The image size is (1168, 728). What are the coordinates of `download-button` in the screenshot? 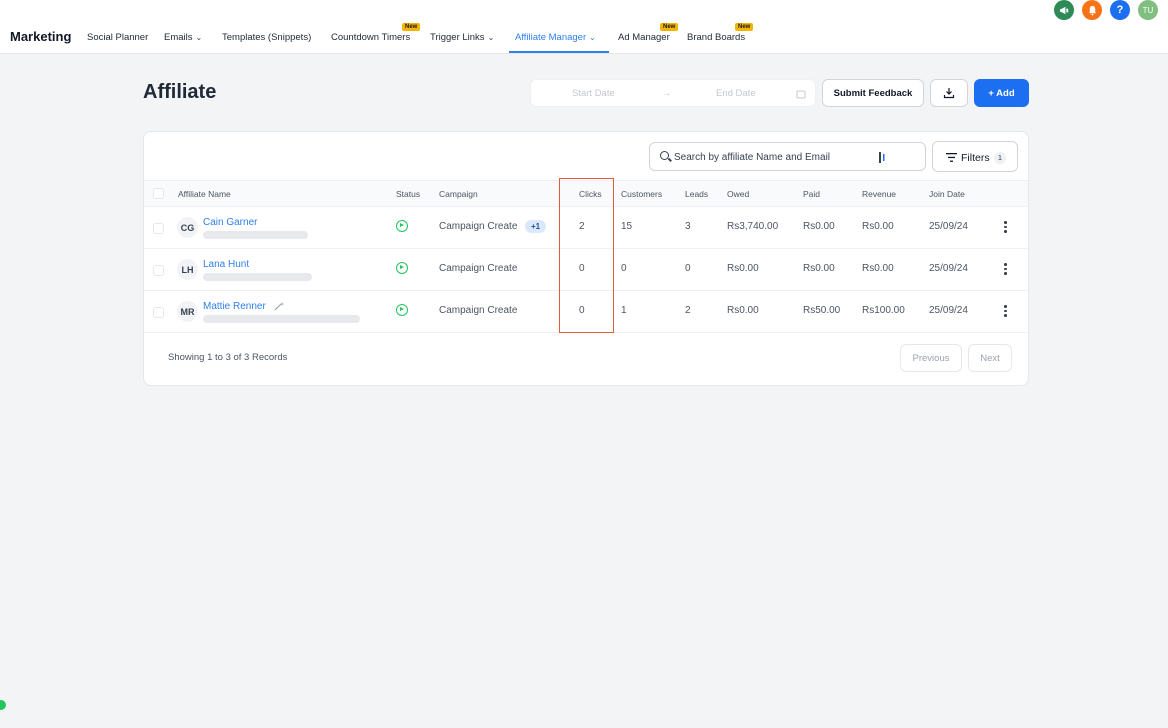 It's located at (949, 93).